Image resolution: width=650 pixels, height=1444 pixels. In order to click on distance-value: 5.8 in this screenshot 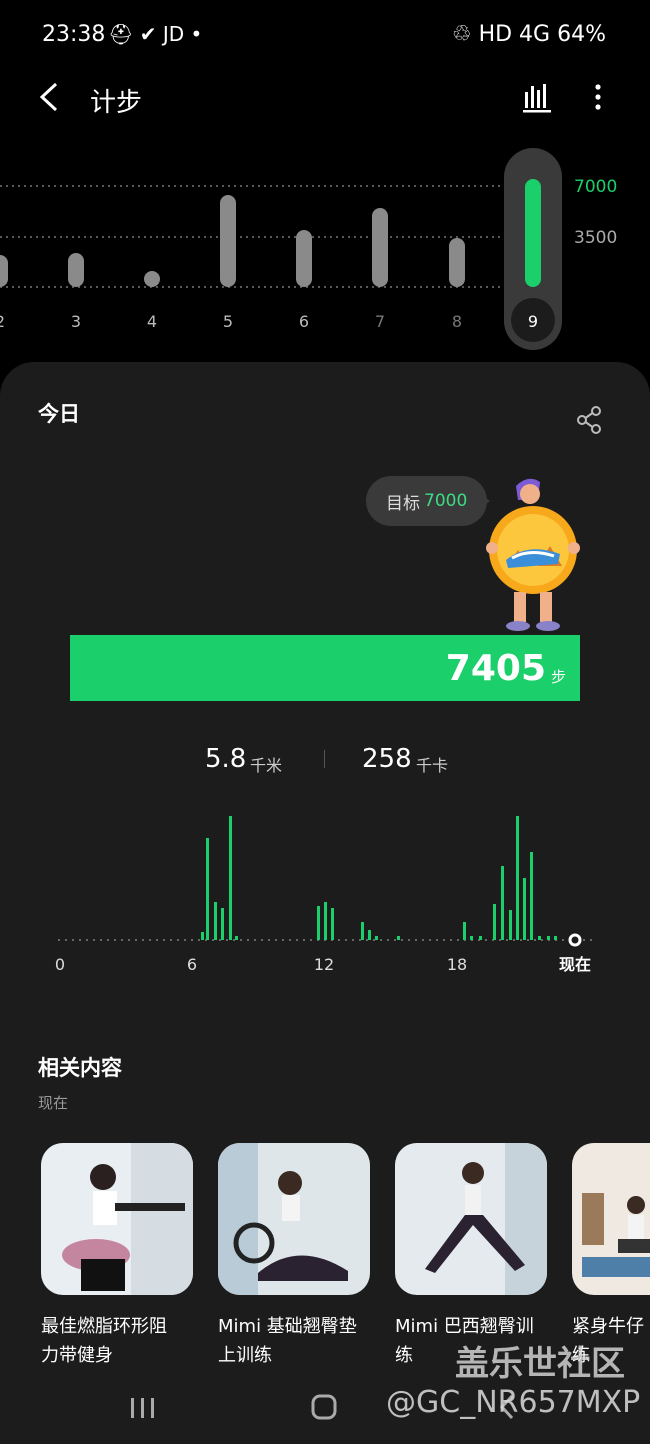, I will do `click(226, 759)`.